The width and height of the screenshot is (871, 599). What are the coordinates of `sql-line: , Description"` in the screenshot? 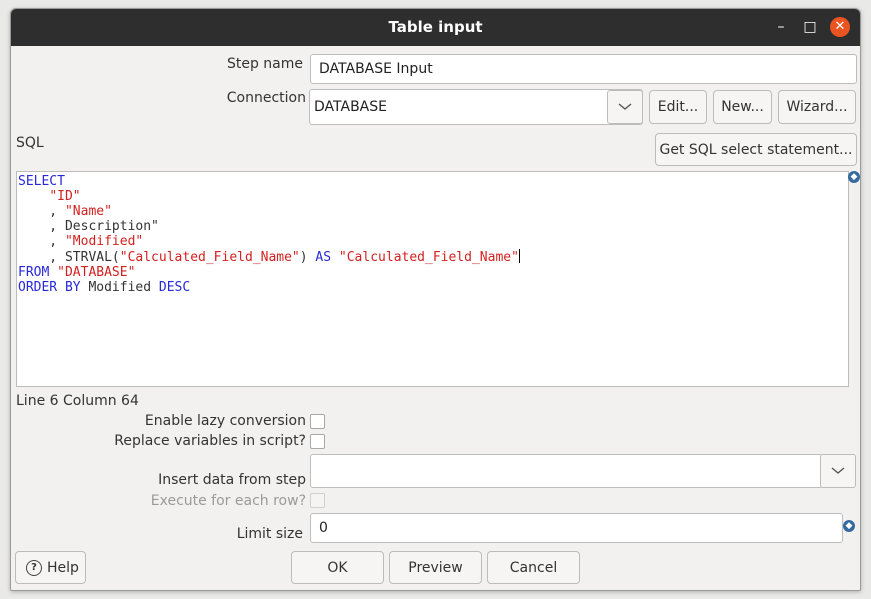 It's located at (433, 226).